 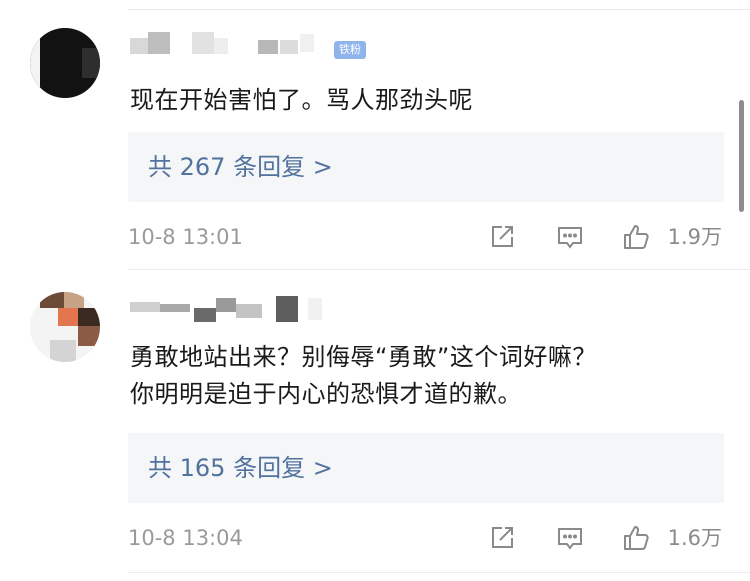 I want to click on view-replies-link: 共 165 条回复 >, so click(x=240, y=468).